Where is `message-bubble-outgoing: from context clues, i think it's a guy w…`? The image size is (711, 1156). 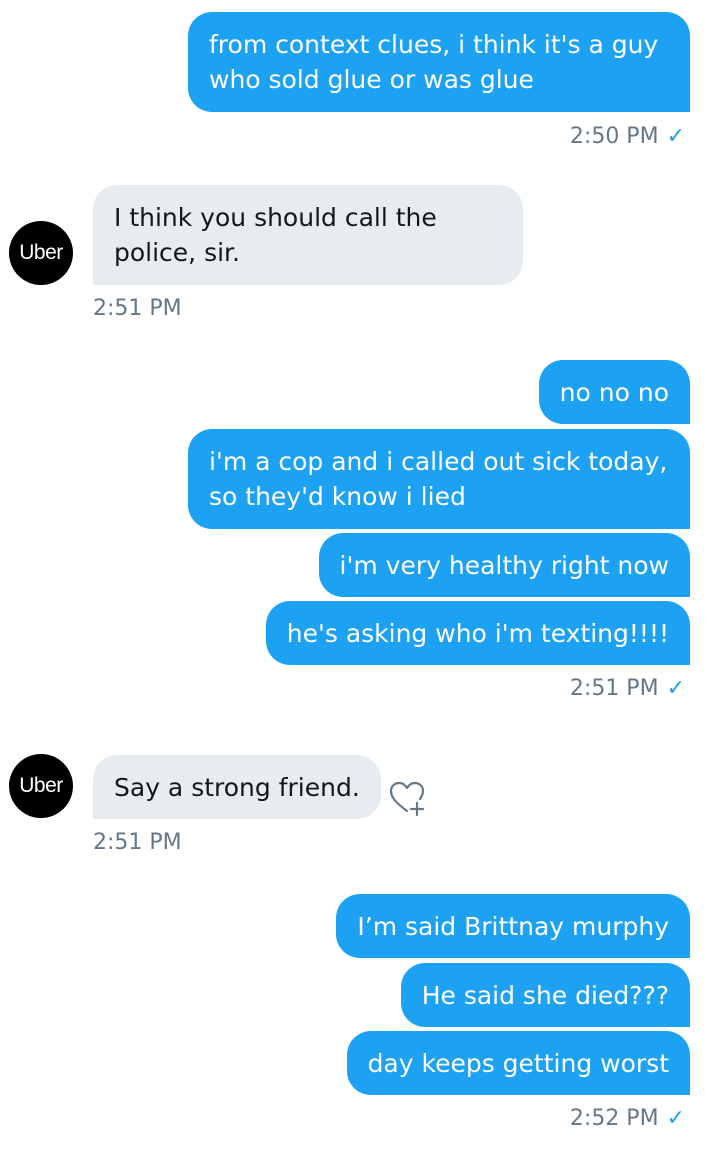
message-bubble-outgoing: from context clues, i think it's a guy w… is located at coordinates (439, 62).